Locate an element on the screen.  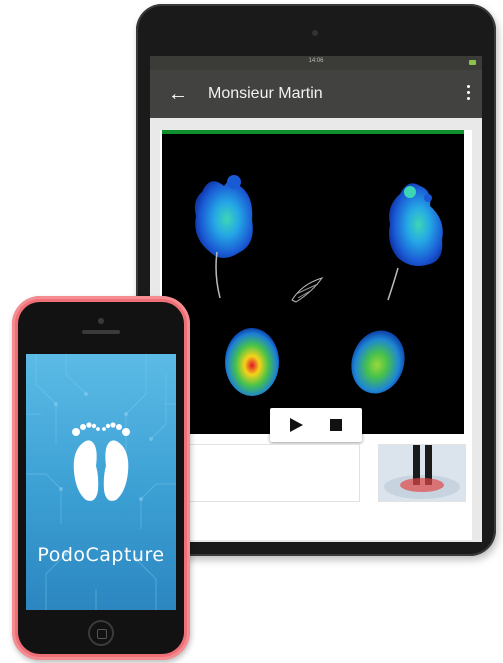
splash-screen: PodoCapture is located at coordinates (101, 482).